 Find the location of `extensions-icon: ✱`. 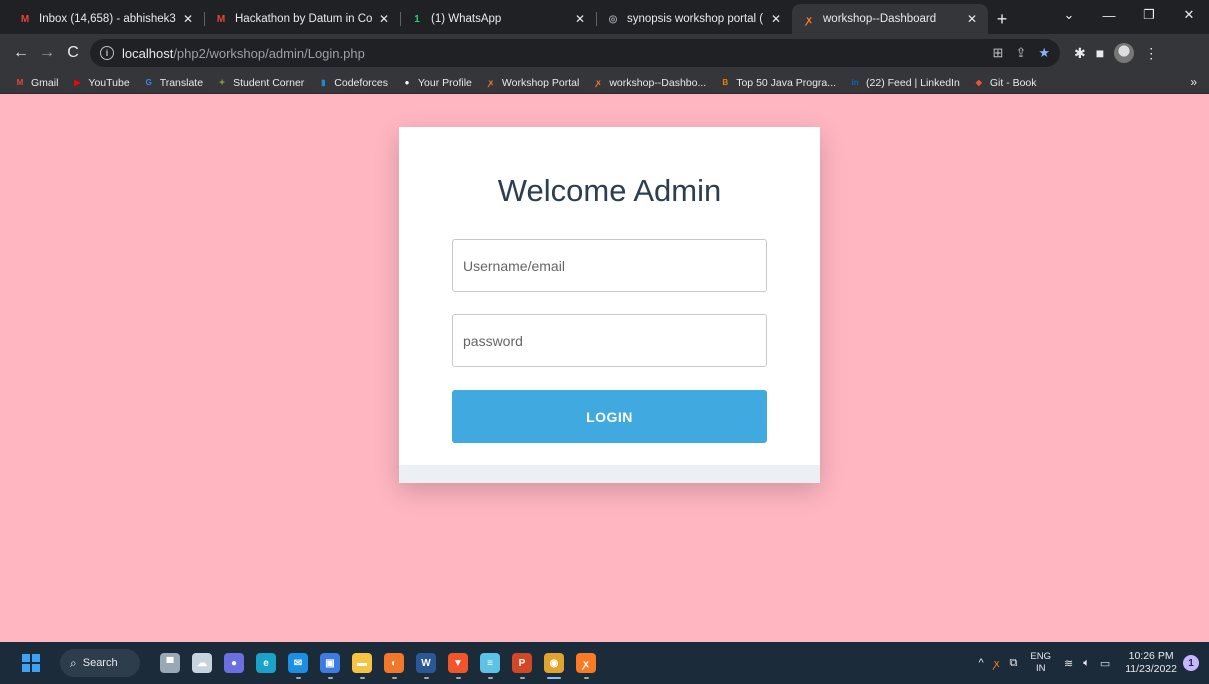

extensions-icon: ✱ is located at coordinates (1080, 53).